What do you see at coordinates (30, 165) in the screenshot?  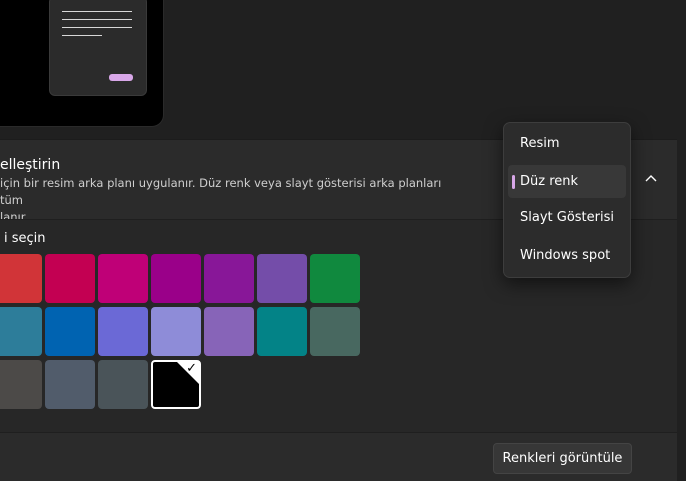 I see `card-title: elleştirin` at bounding box center [30, 165].